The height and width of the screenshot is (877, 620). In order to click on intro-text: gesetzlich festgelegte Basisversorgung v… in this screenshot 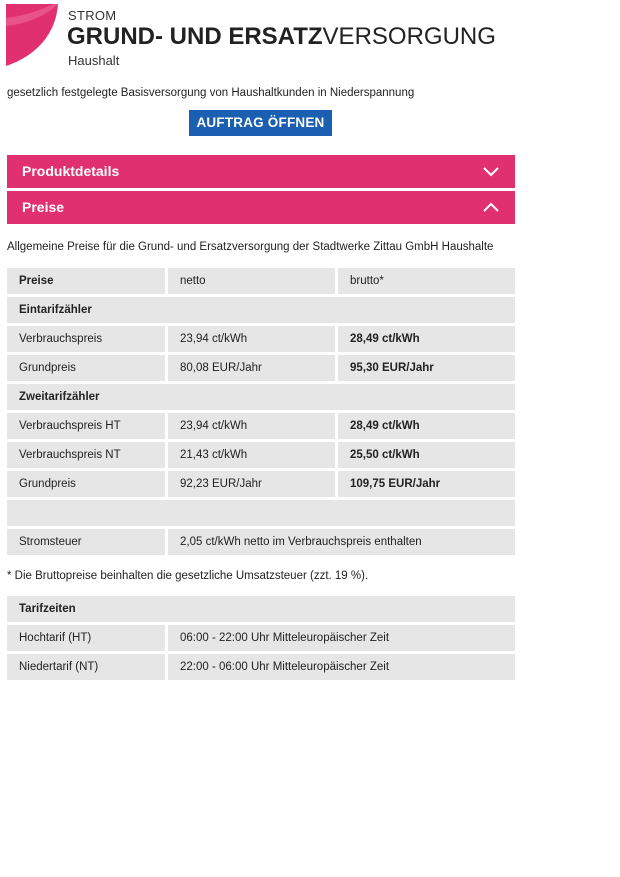, I will do `click(211, 93)`.